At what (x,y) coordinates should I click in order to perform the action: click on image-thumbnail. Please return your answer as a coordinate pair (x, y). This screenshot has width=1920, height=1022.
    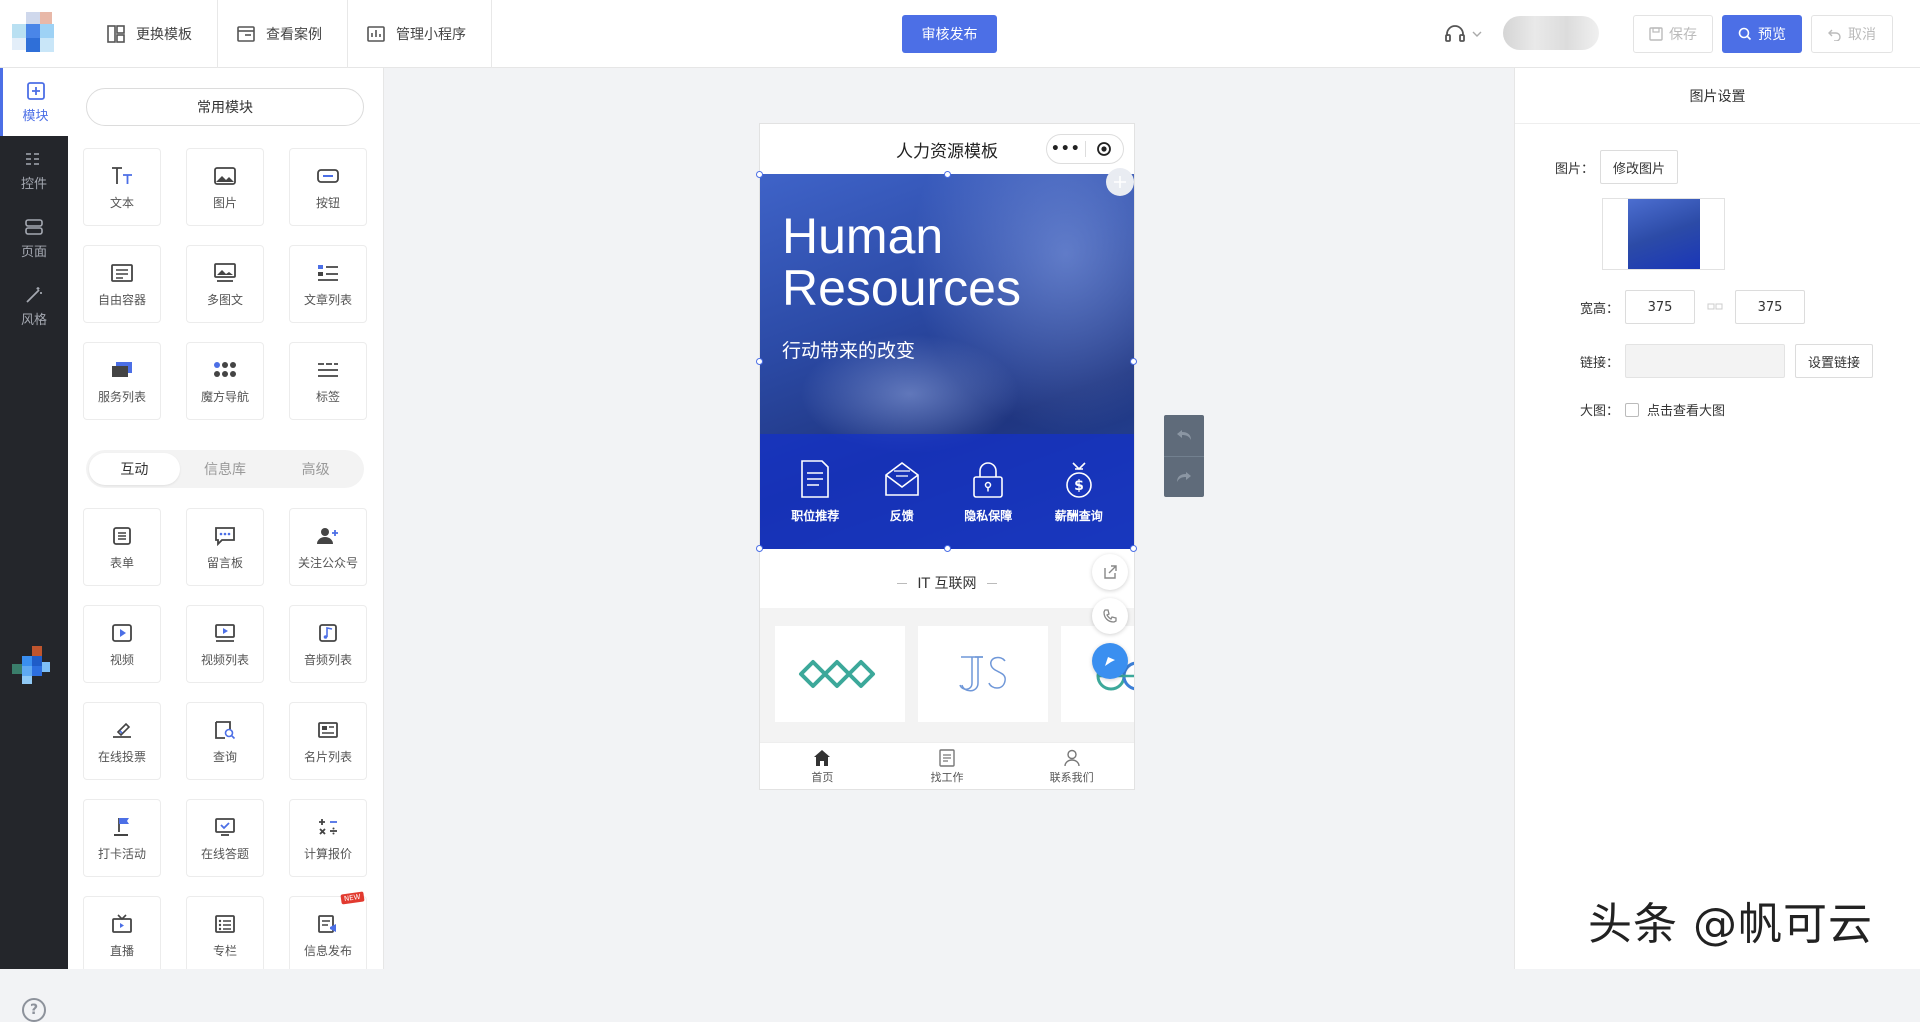
    Looking at the image, I should click on (1663, 234).